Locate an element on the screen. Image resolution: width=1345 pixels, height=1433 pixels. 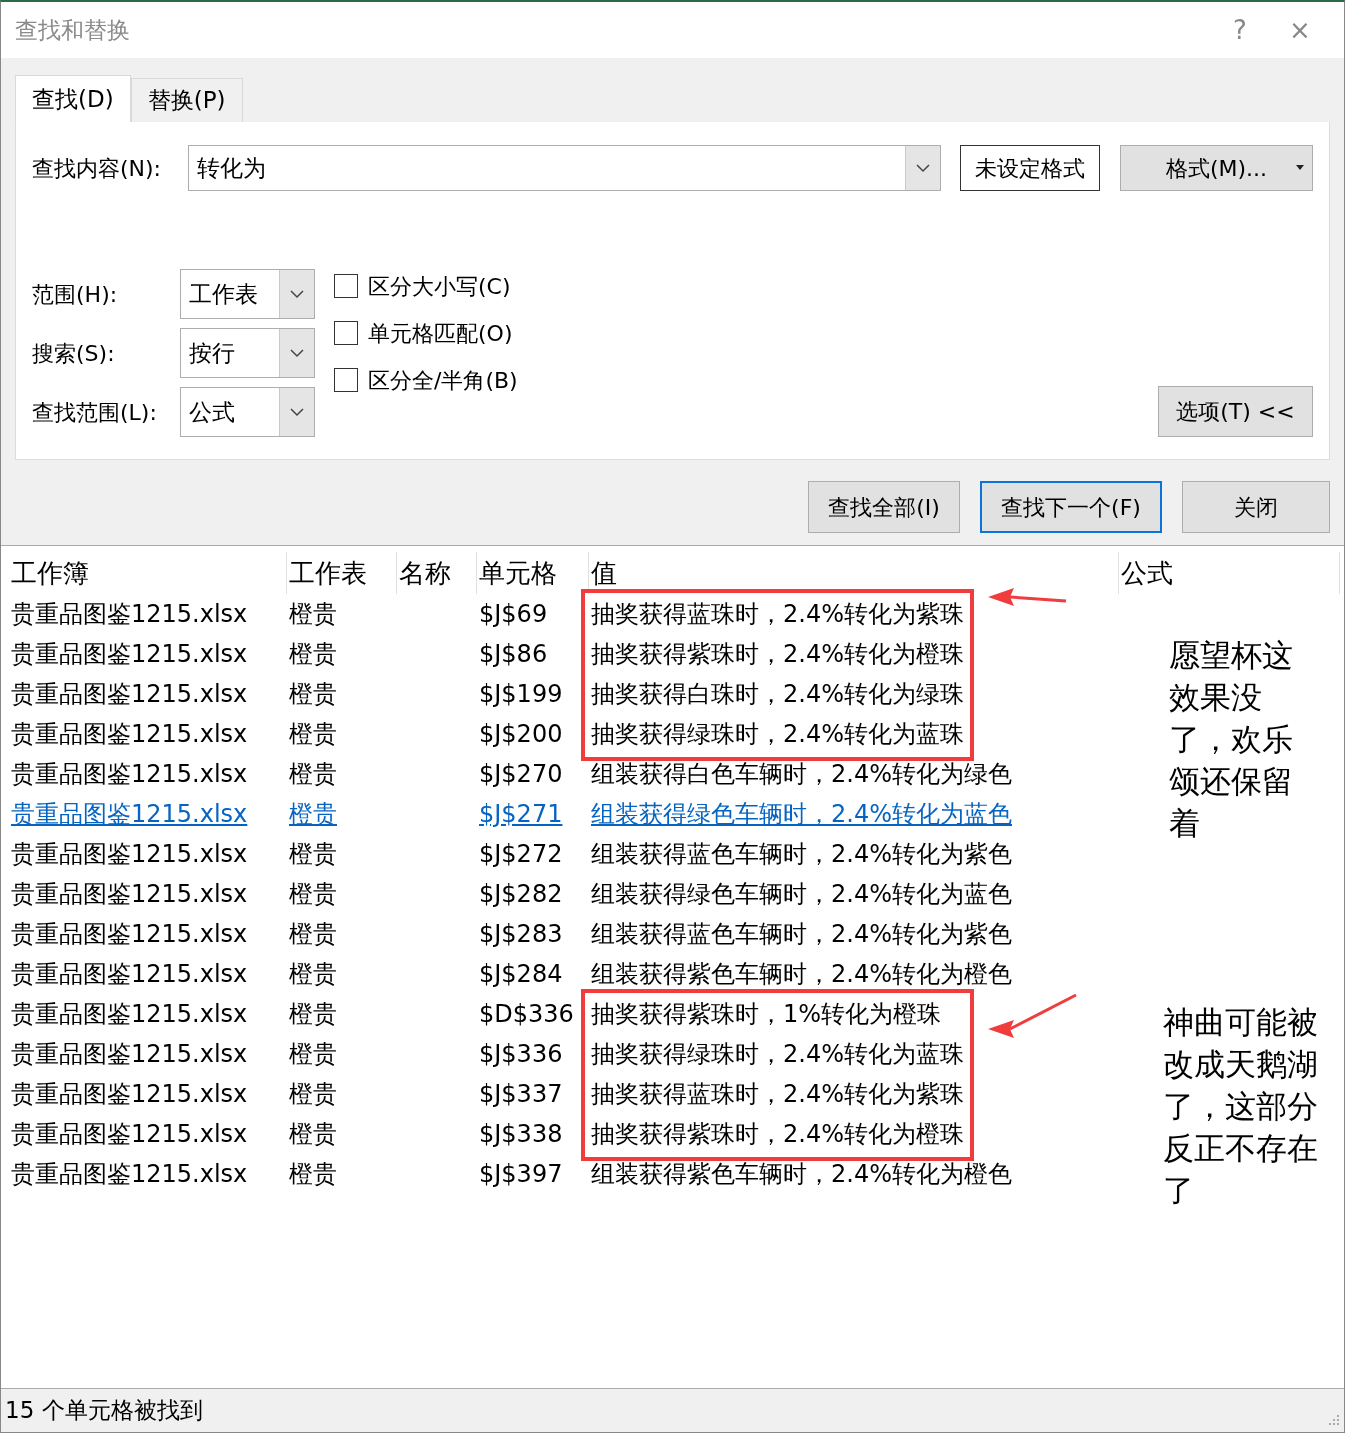
option-label: 范围(H): is located at coordinates (75, 294).